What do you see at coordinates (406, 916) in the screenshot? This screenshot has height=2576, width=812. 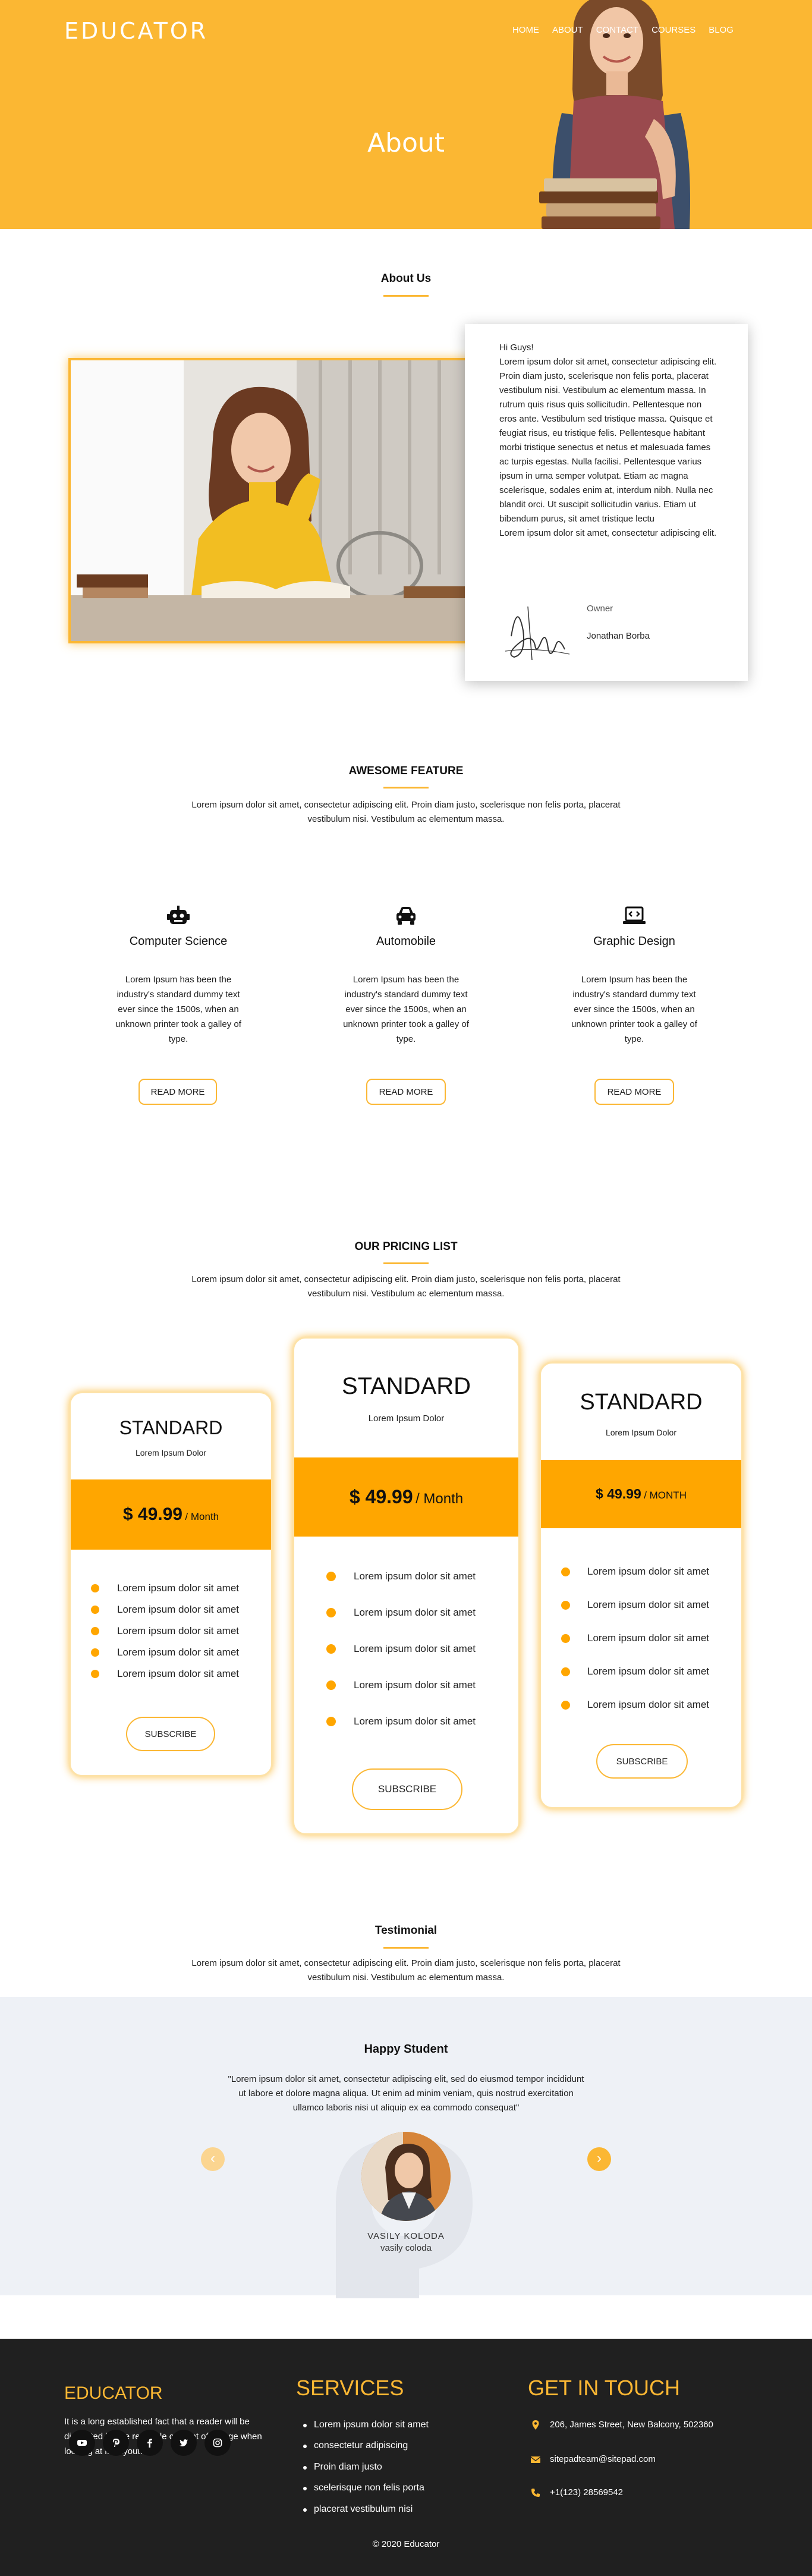 I see `car-icon` at bounding box center [406, 916].